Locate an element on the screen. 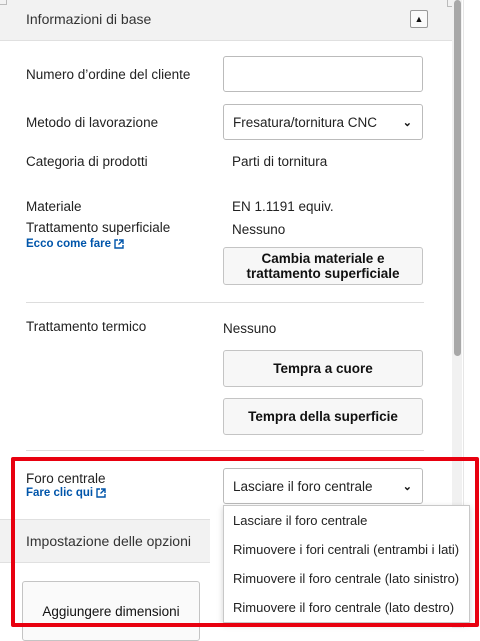 The width and height of the screenshot is (480, 641). material-value: EN 1.1191 equiv. is located at coordinates (283, 206).